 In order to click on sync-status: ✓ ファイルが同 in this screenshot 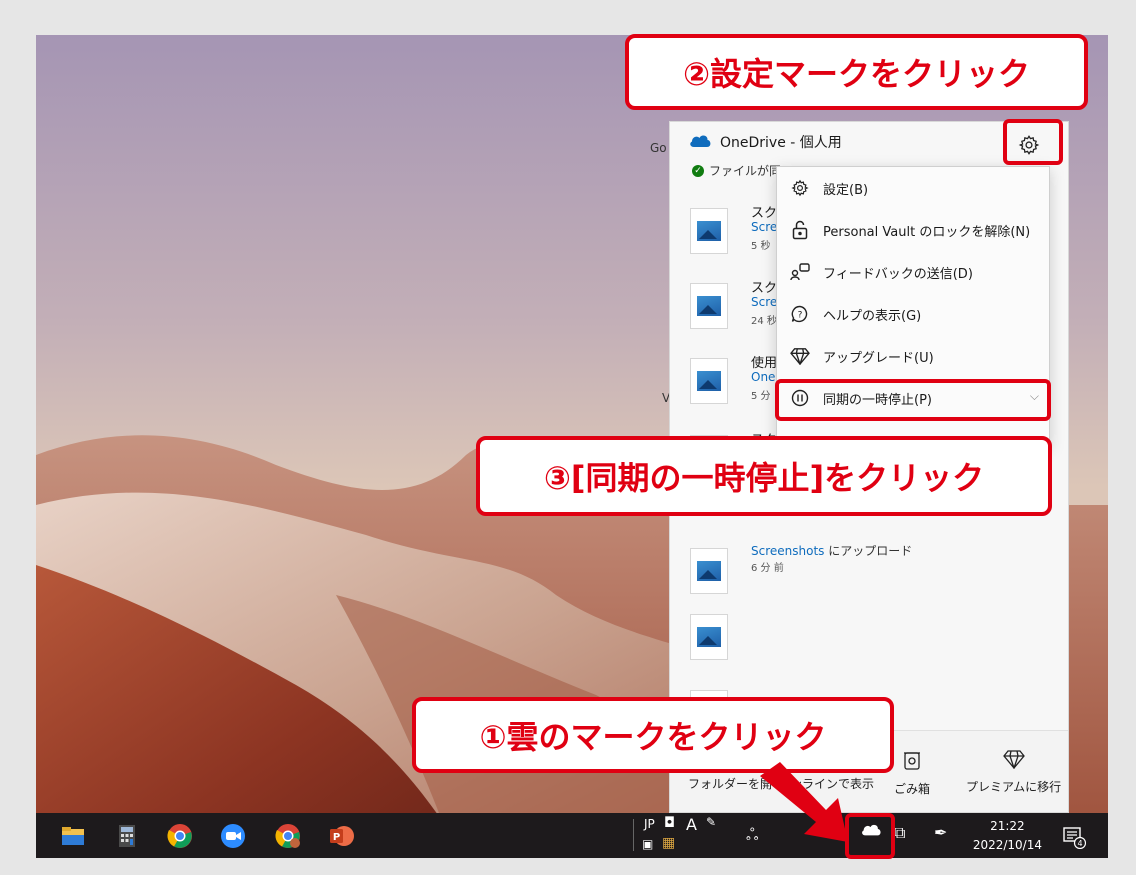, I will do `click(736, 170)`.